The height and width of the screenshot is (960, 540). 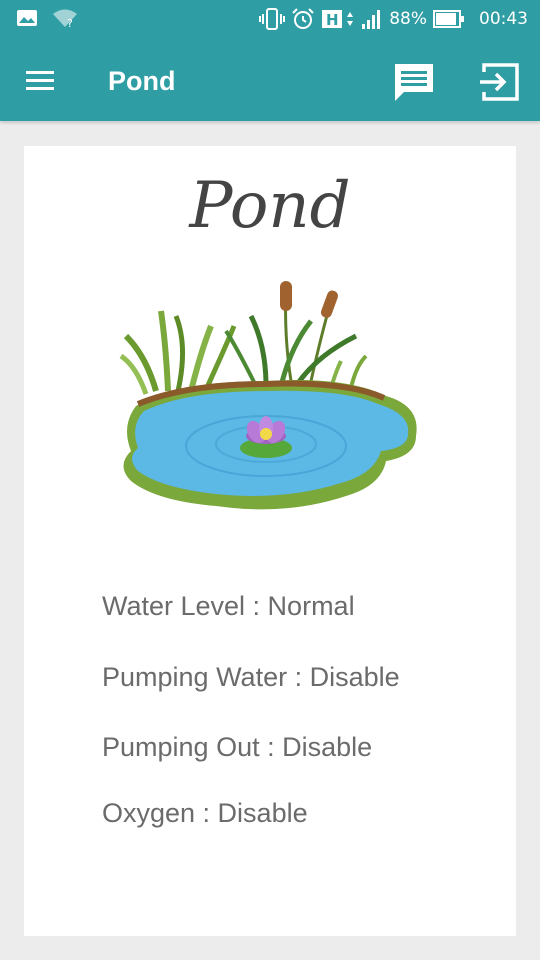 What do you see at coordinates (332, 20) in the screenshot?
I see `svg-text: H` at bounding box center [332, 20].